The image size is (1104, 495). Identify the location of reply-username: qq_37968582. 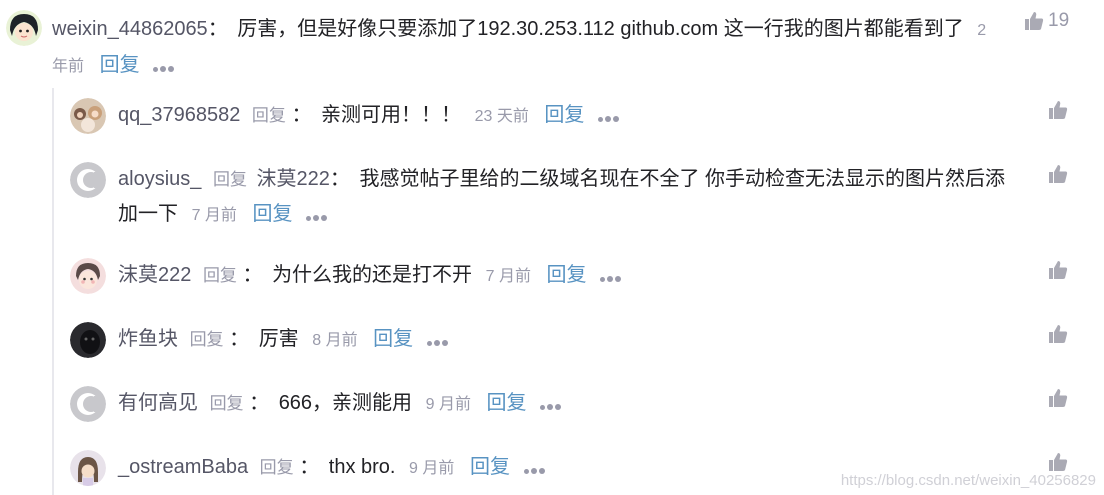
(179, 115).